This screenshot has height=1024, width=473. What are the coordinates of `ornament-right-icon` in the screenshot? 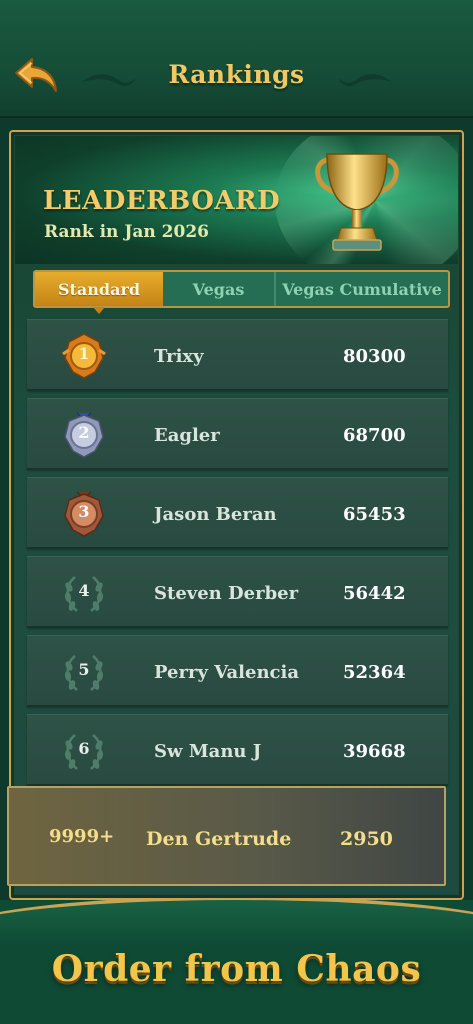 It's located at (365, 80).